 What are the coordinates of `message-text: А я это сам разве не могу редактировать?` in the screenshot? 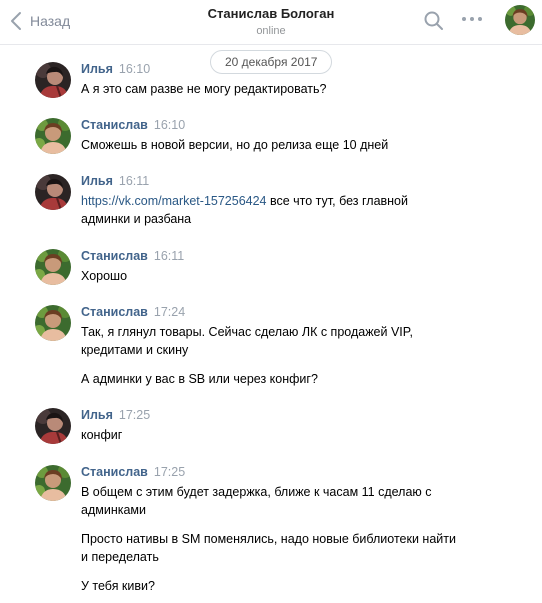 It's located at (204, 89).